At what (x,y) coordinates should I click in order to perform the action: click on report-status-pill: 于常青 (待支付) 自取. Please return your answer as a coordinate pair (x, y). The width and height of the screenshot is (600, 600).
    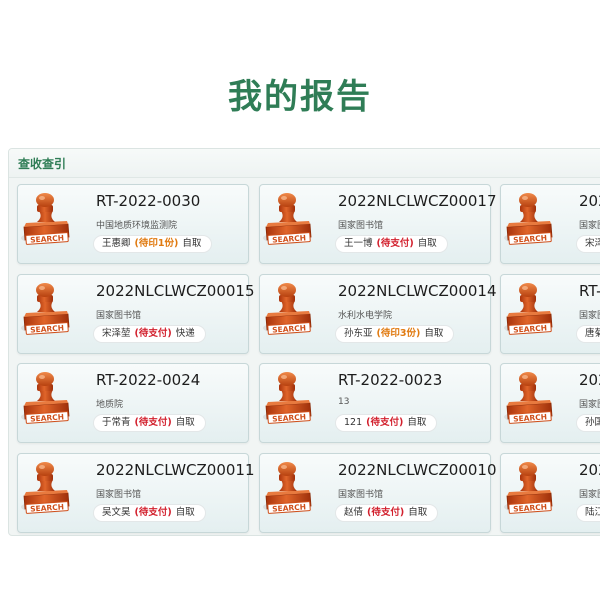
    Looking at the image, I should click on (149, 423).